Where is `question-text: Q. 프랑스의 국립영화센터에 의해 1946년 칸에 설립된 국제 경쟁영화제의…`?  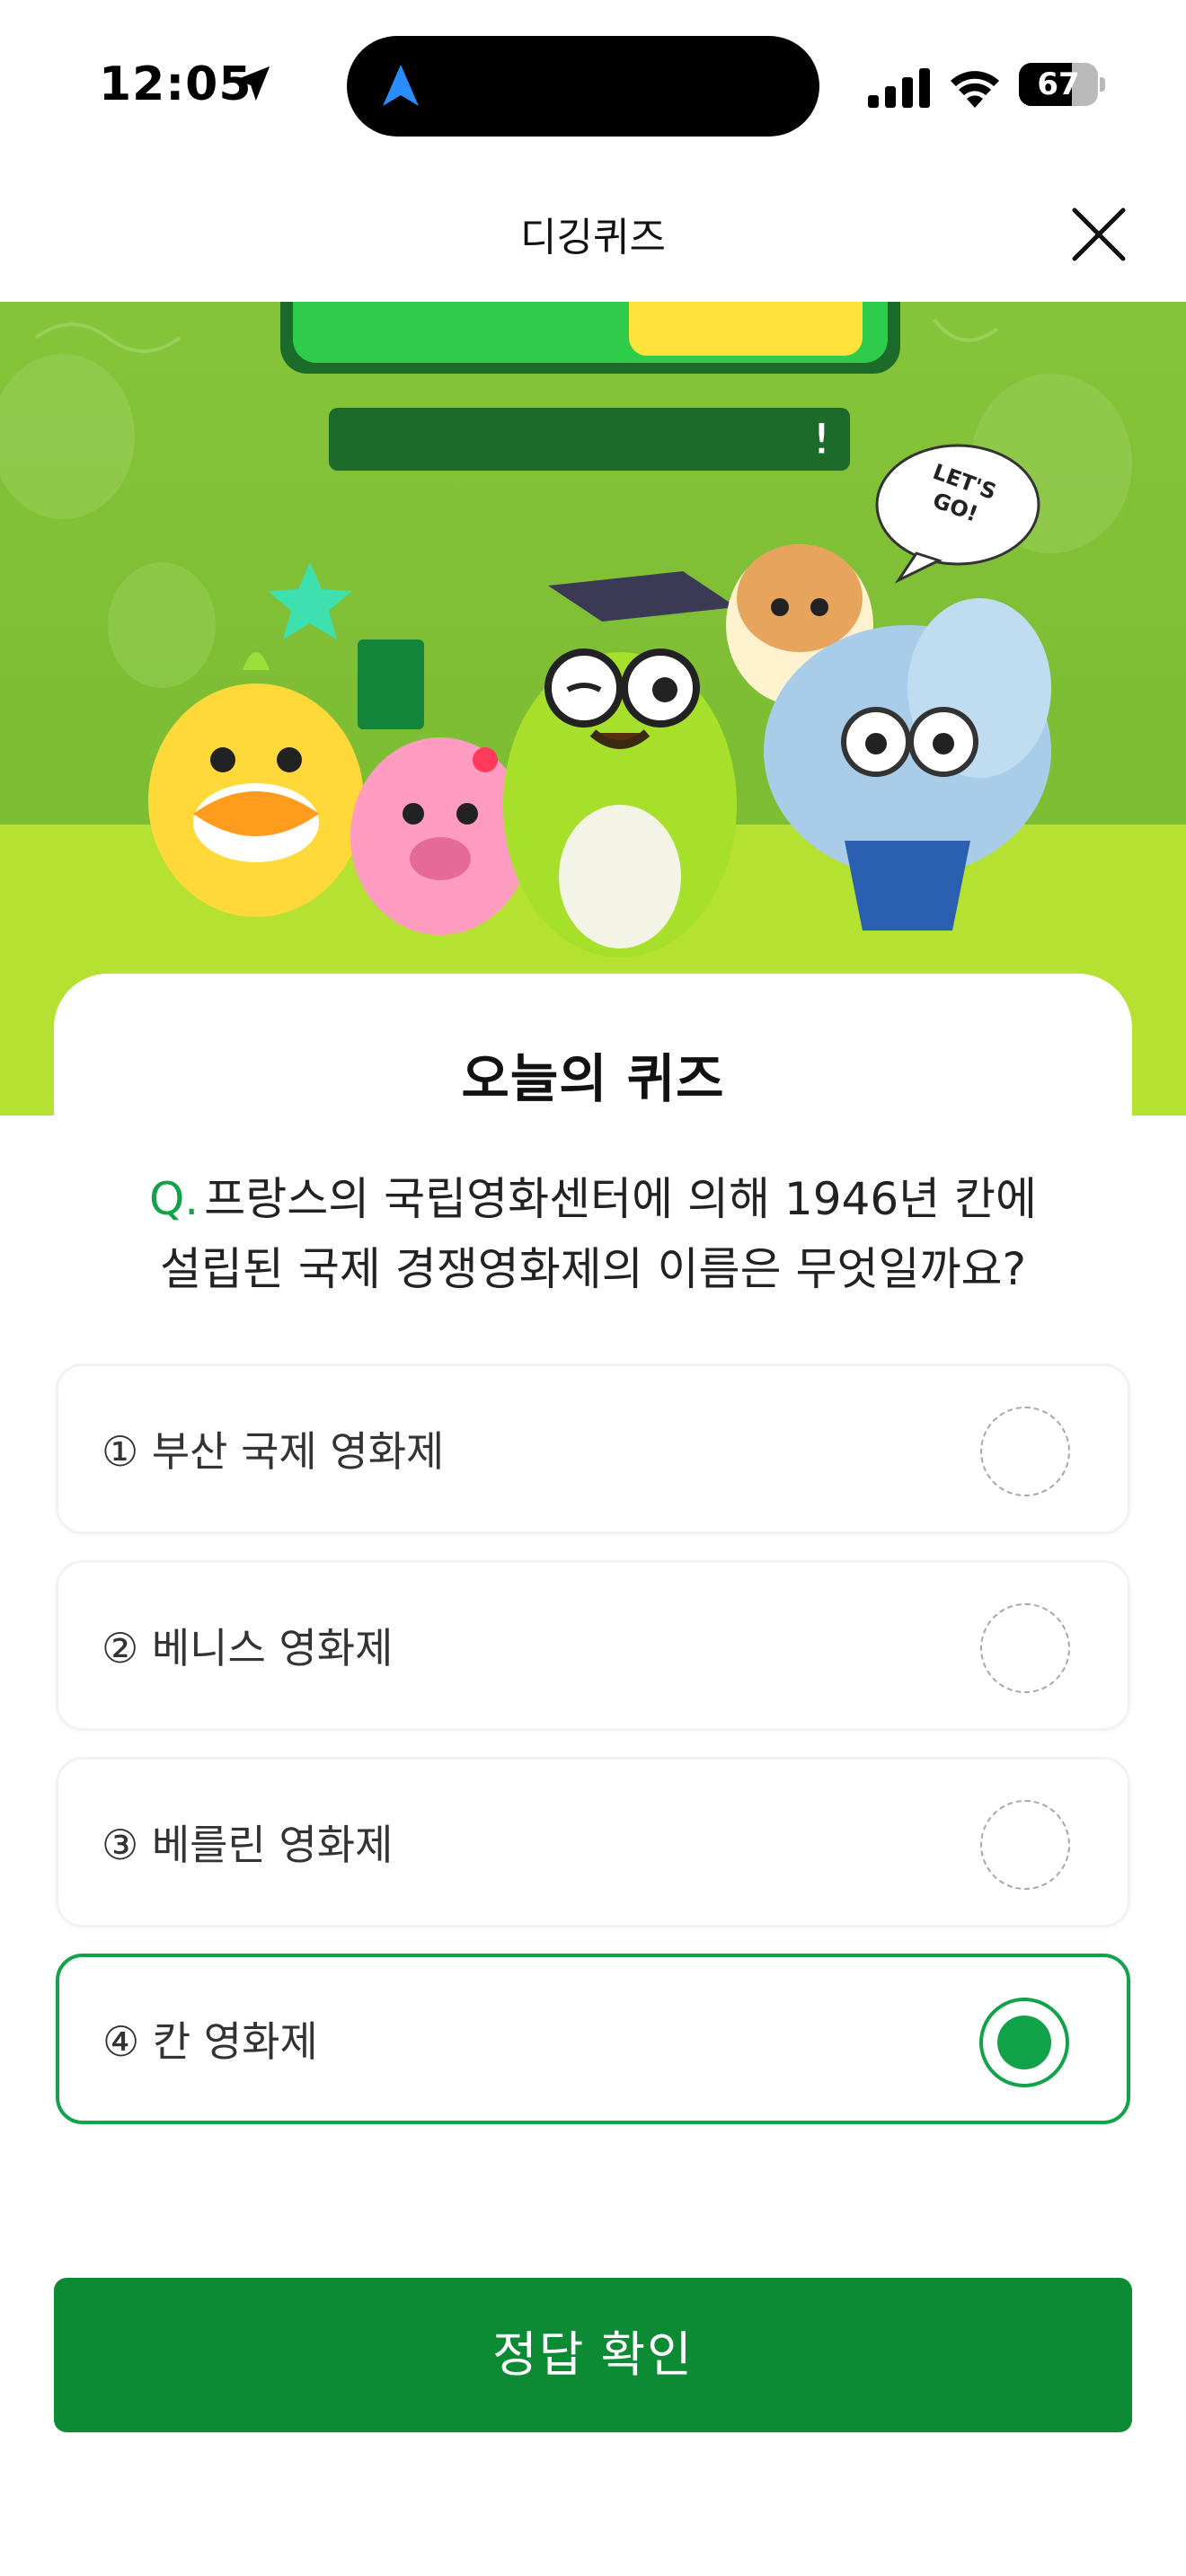
question-text: Q. 프랑스의 국립영화센터에 의해 1946년 칸에 설립된 국제 경쟁영화제의… is located at coordinates (593, 1234).